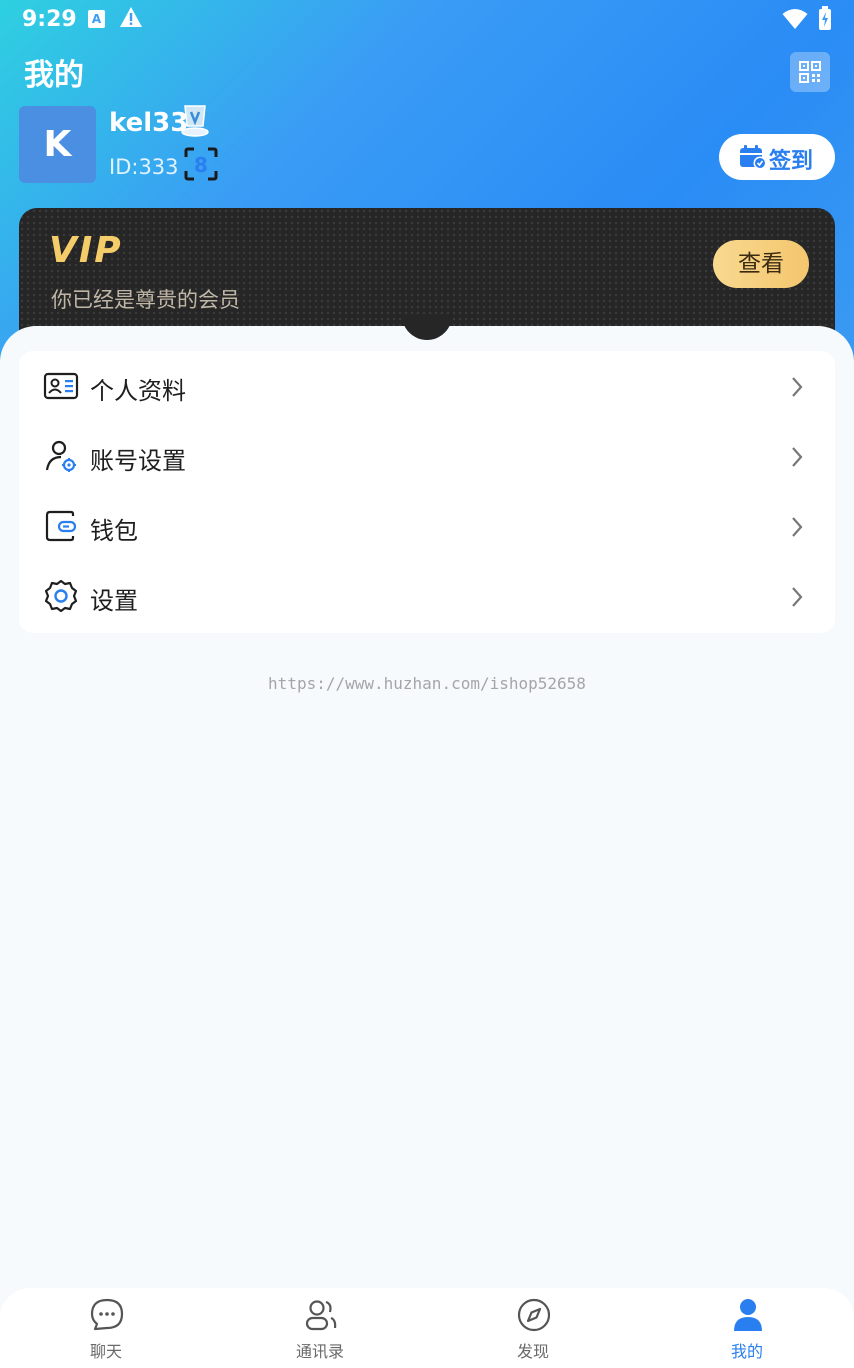  I want to click on nav-tab-contacts: 通讯录, so click(320, 1328).